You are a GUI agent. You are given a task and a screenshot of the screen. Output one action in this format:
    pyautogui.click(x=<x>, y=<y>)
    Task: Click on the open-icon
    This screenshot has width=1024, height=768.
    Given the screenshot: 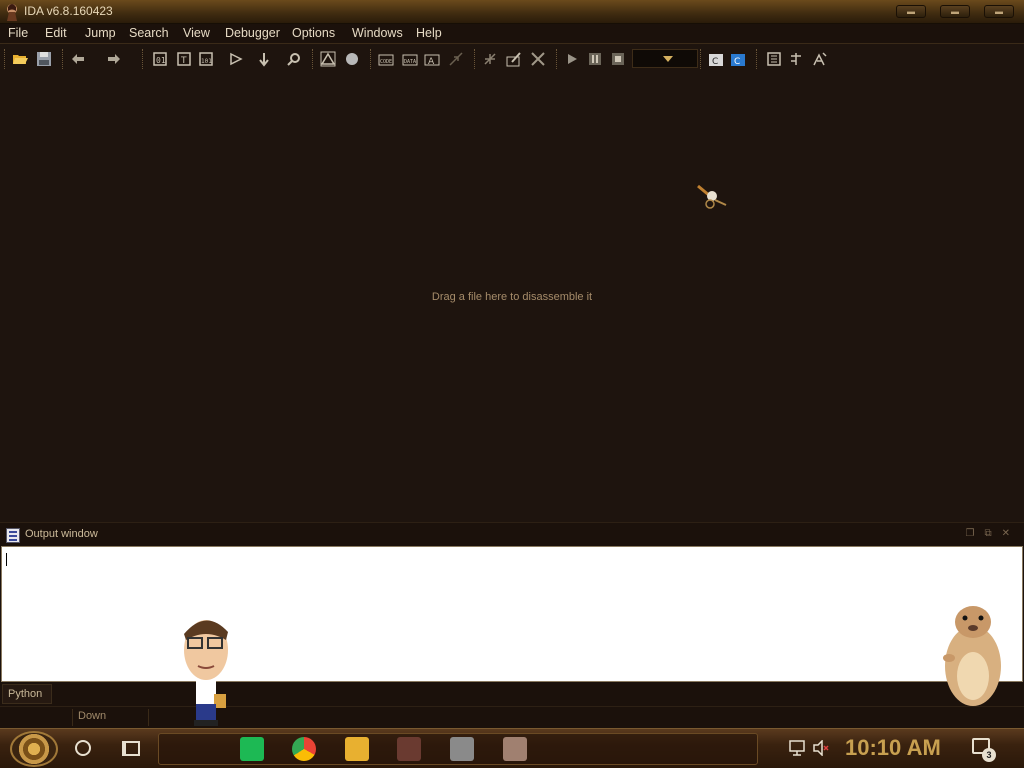 What is the action you would take?
    pyautogui.click(x=20, y=59)
    